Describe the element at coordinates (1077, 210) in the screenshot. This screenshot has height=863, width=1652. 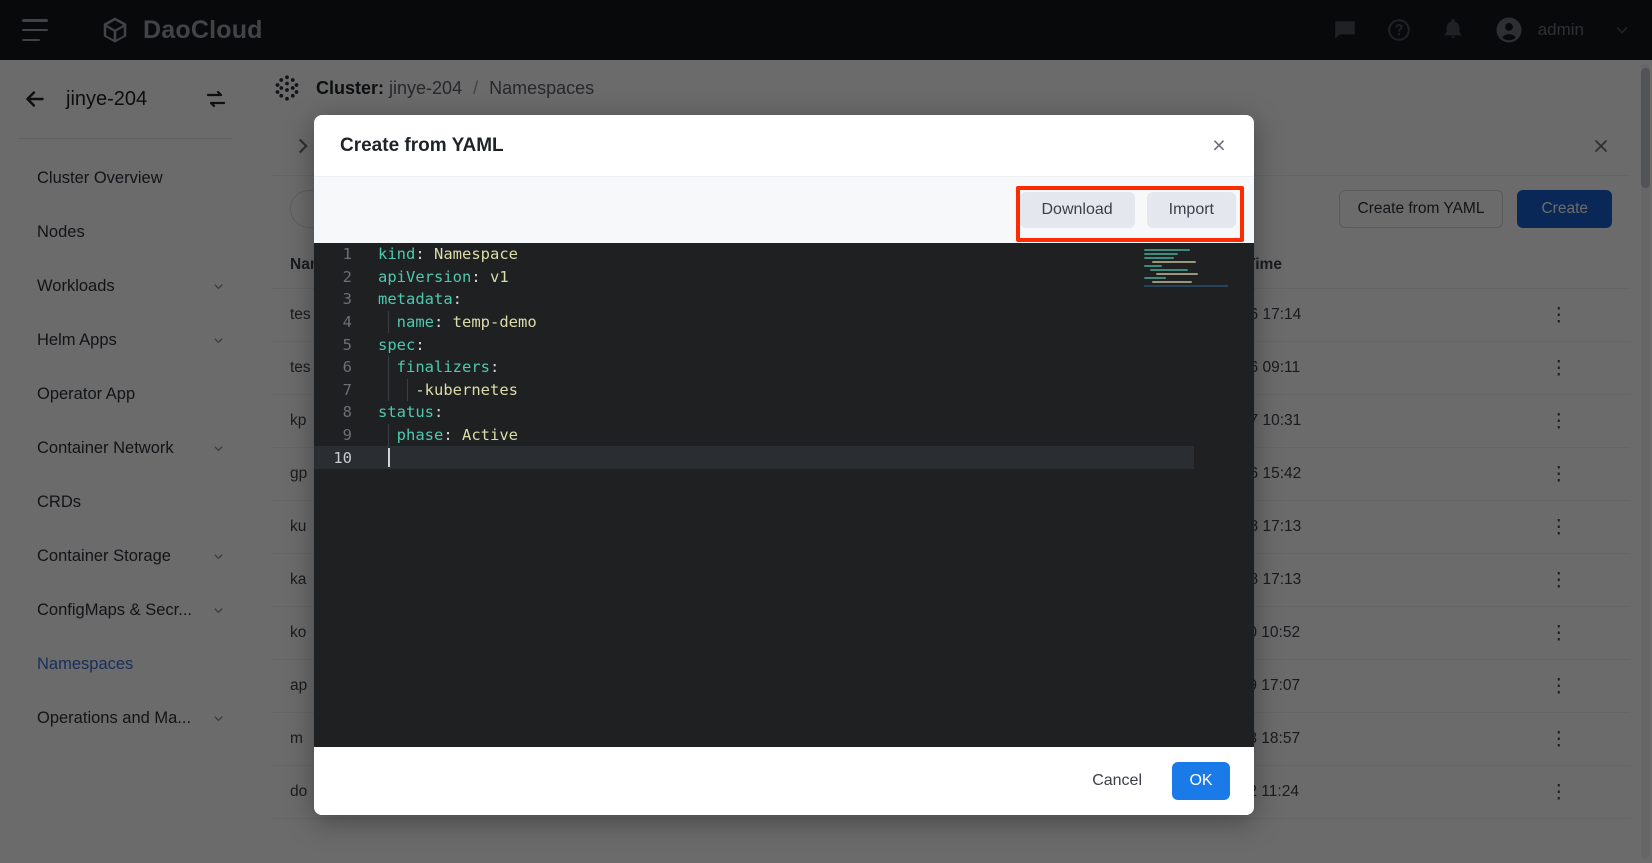
I see `download-button: Download` at that location.